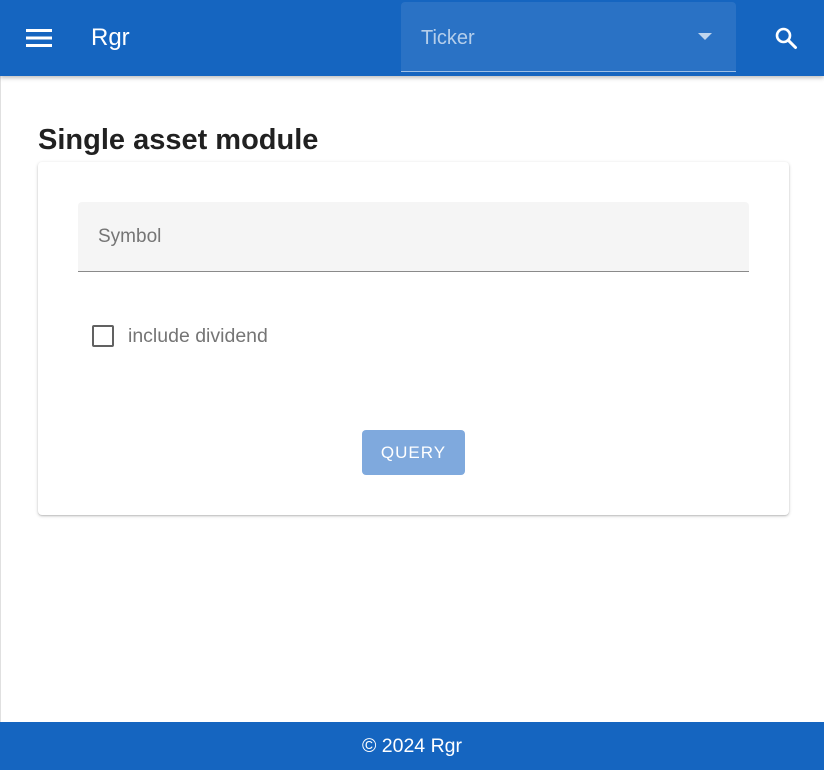 This screenshot has width=824, height=770. Describe the element at coordinates (130, 236) in the screenshot. I see `symbol-input-label: Symbol` at that location.